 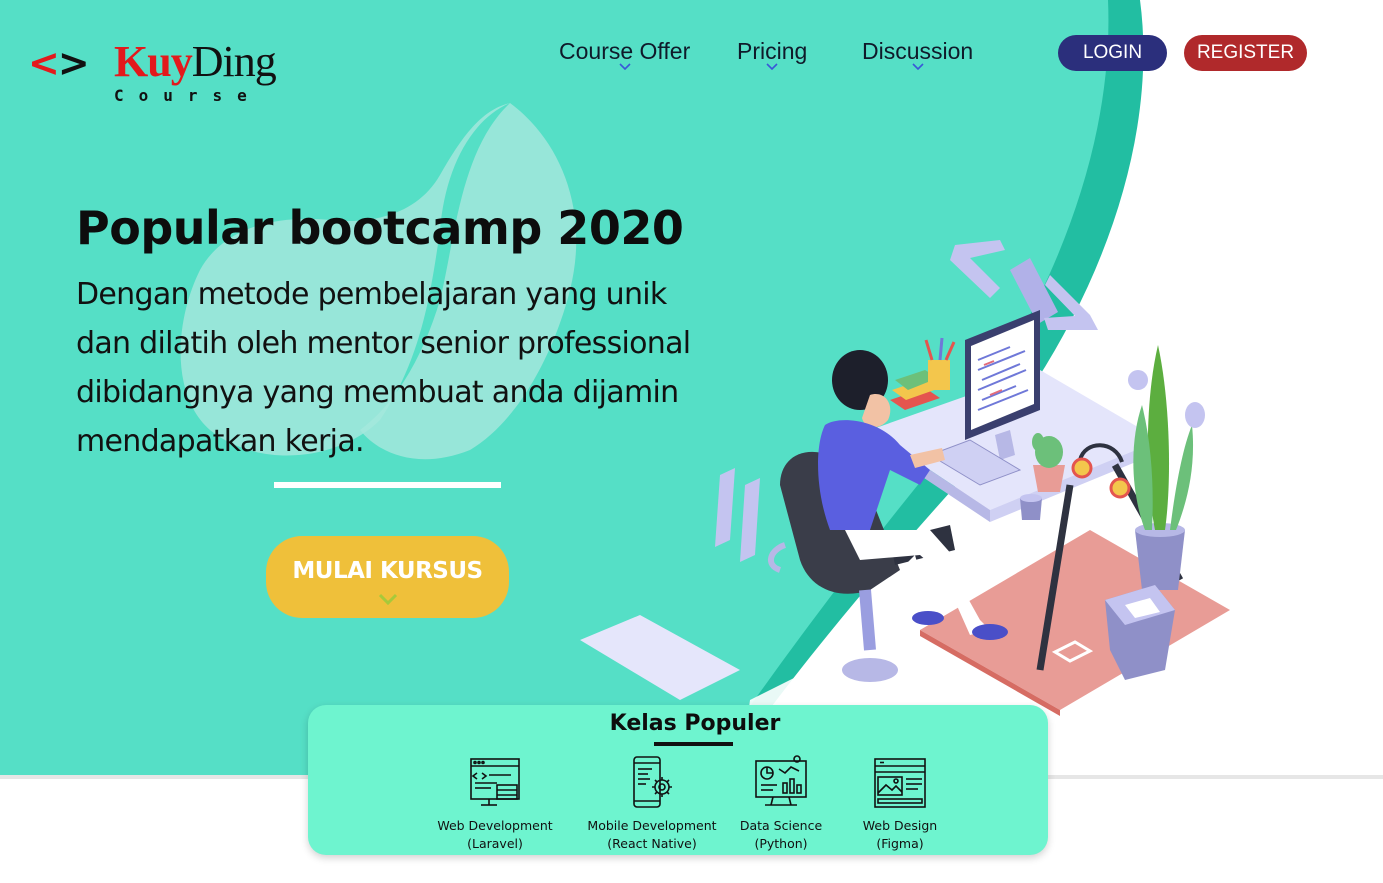 What do you see at coordinates (59, 63) in the screenshot?
I see `code-brackets-icon: <>` at bounding box center [59, 63].